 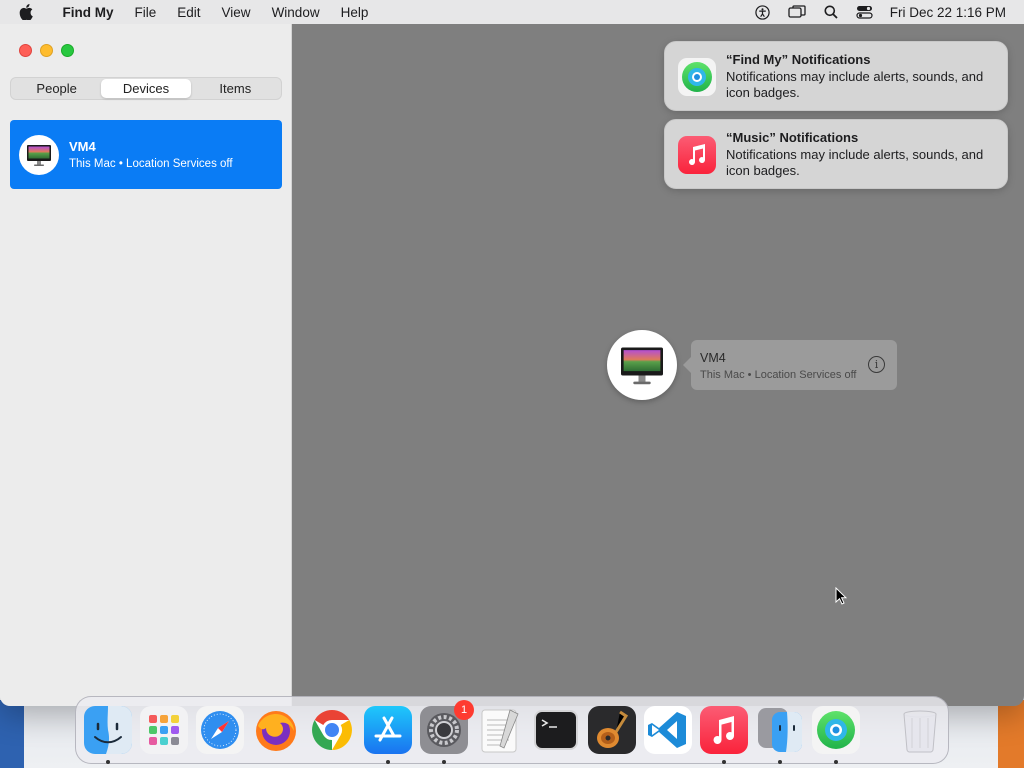 I want to click on chrome-icon, so click(x=332, y=730).